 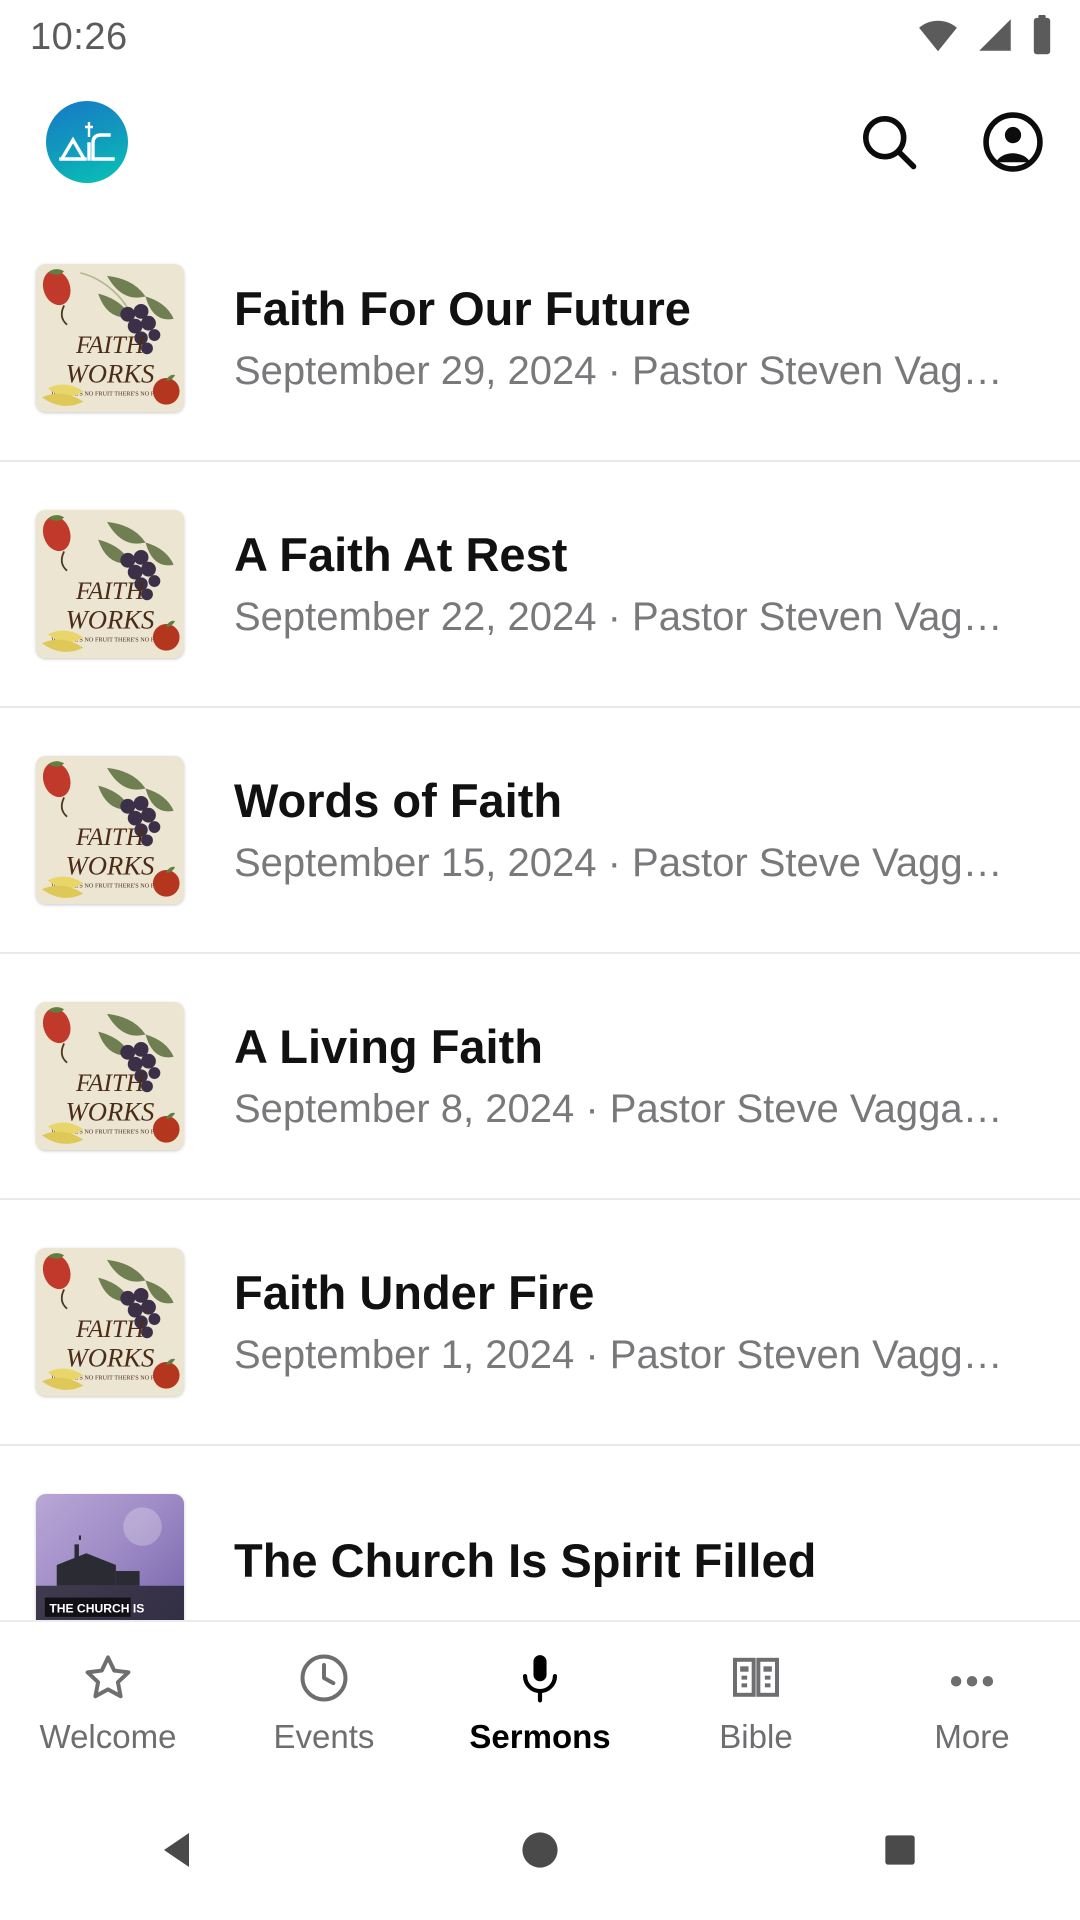 I want to click on status-bar: 10:26, so click(x=540, y=37).